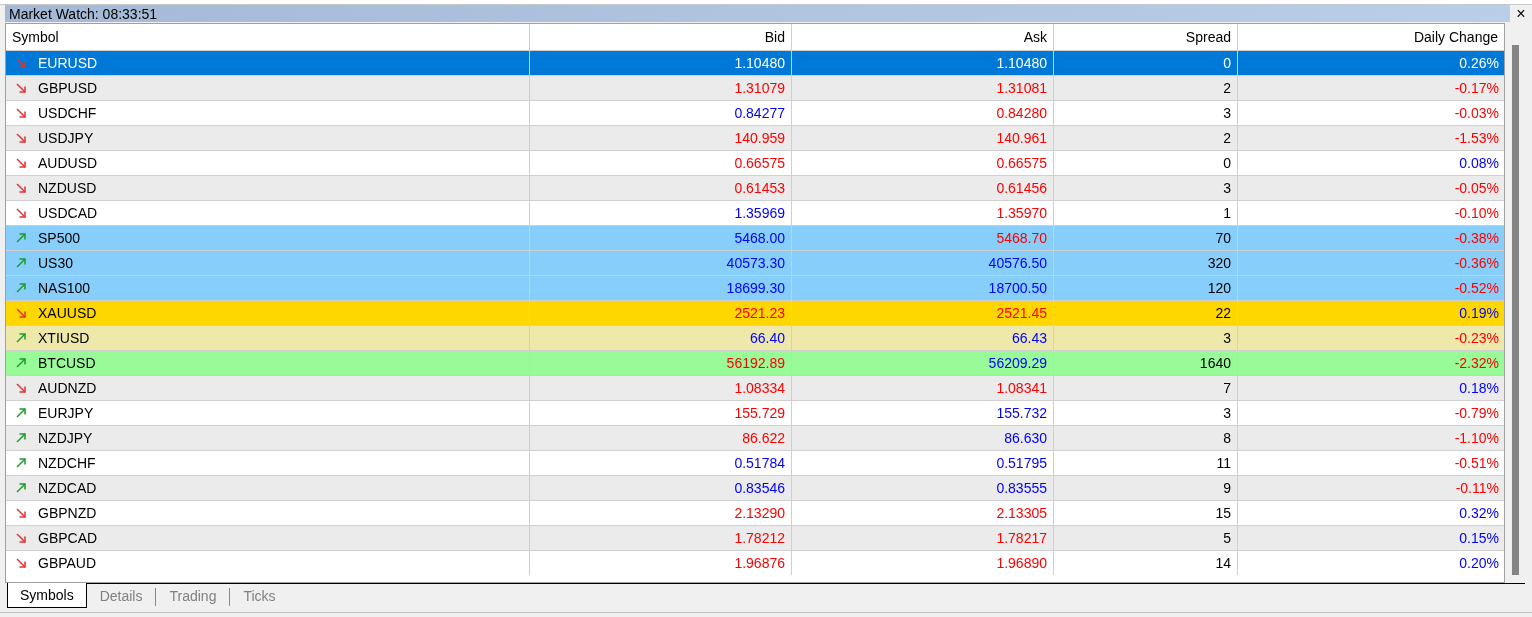 The image size is (1532, 617). I want to click on daily-change-cell-text: 0.15%, so click(1479, 538).